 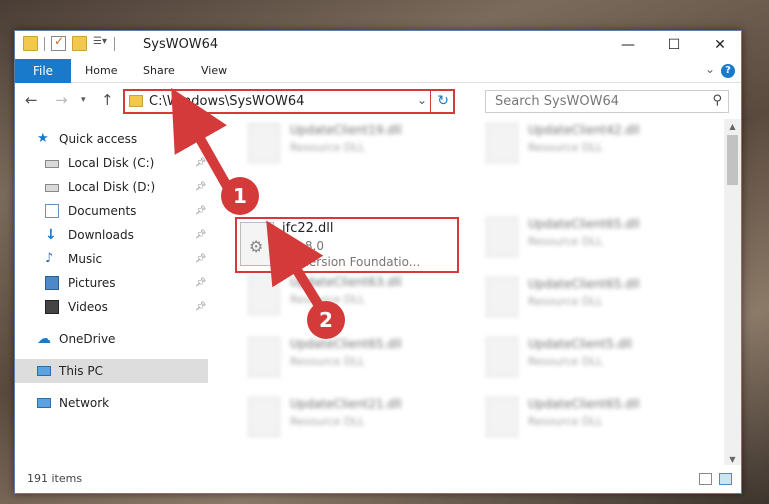 I want to click on step-marker-2: 2, so click(x=326, y=320).